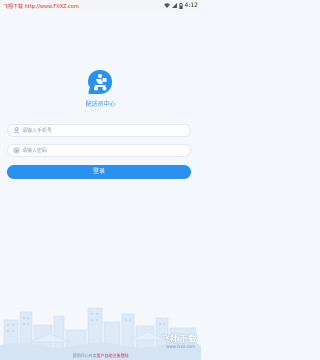 This screenshot has width=320, height=360. Describe the element at coordinates (100, 333) in the screenshot. I see `city-skyline-illustration` at that location.